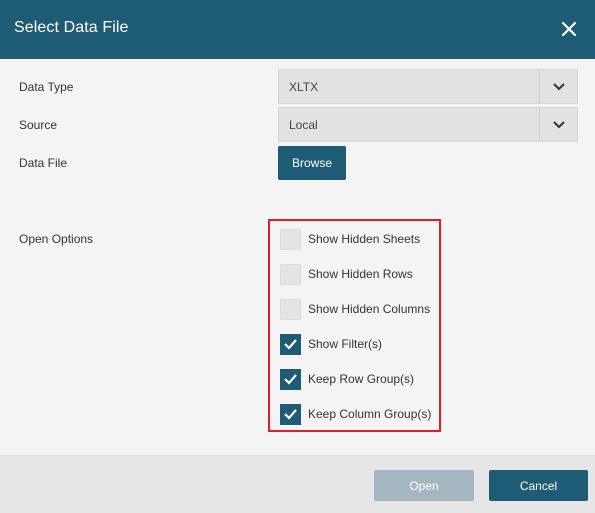 The height and width of the screenshot is (513, 595). I want to click on open-options-highlight-box, so click(354, 325).